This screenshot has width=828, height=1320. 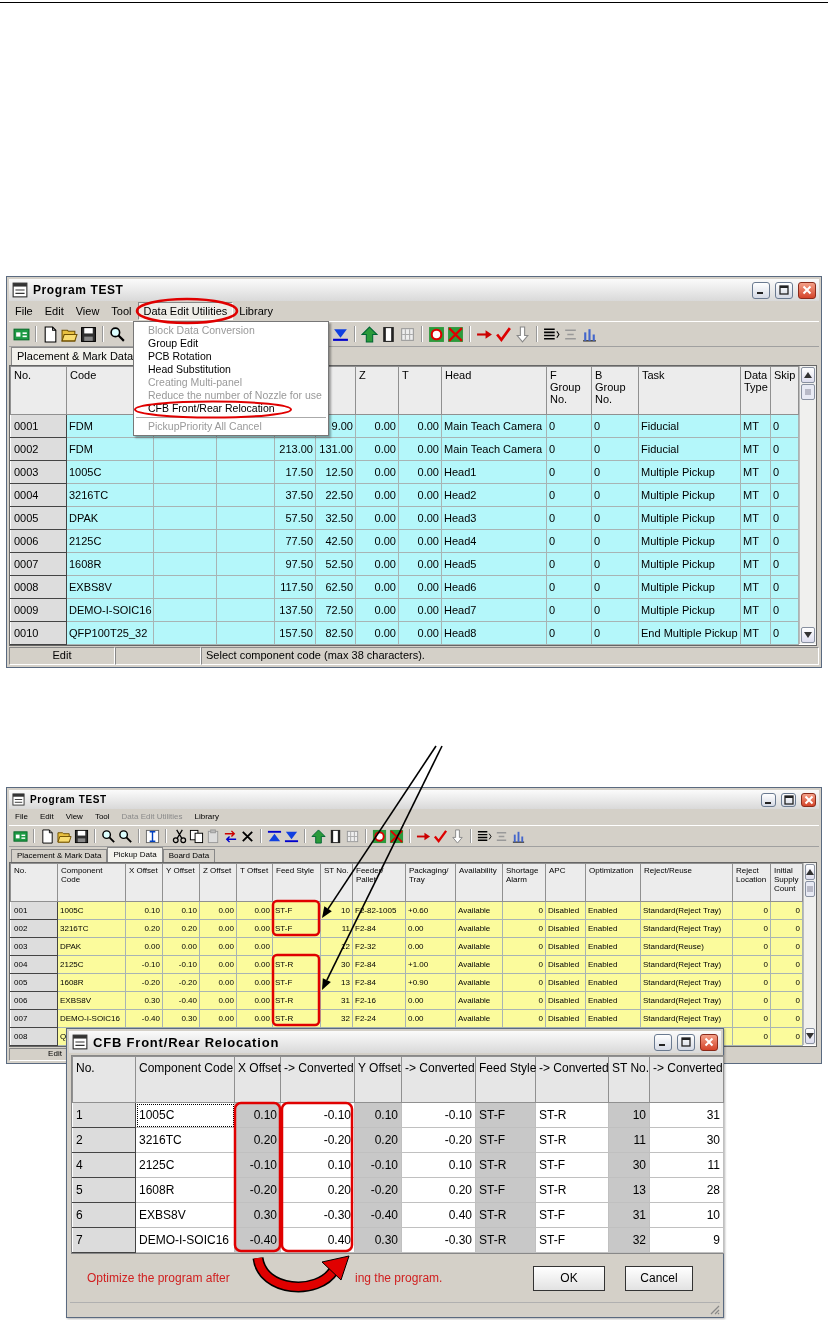 I want to click on row-header: 0001, so click(x=38, y=426).